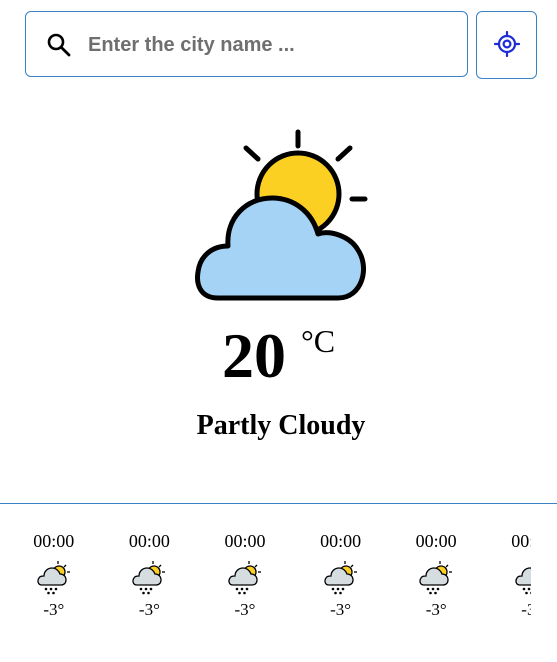 The height and width of the screenshot is (662, 557). I want to click on partly-cloudy-icon, so click(281, 215).